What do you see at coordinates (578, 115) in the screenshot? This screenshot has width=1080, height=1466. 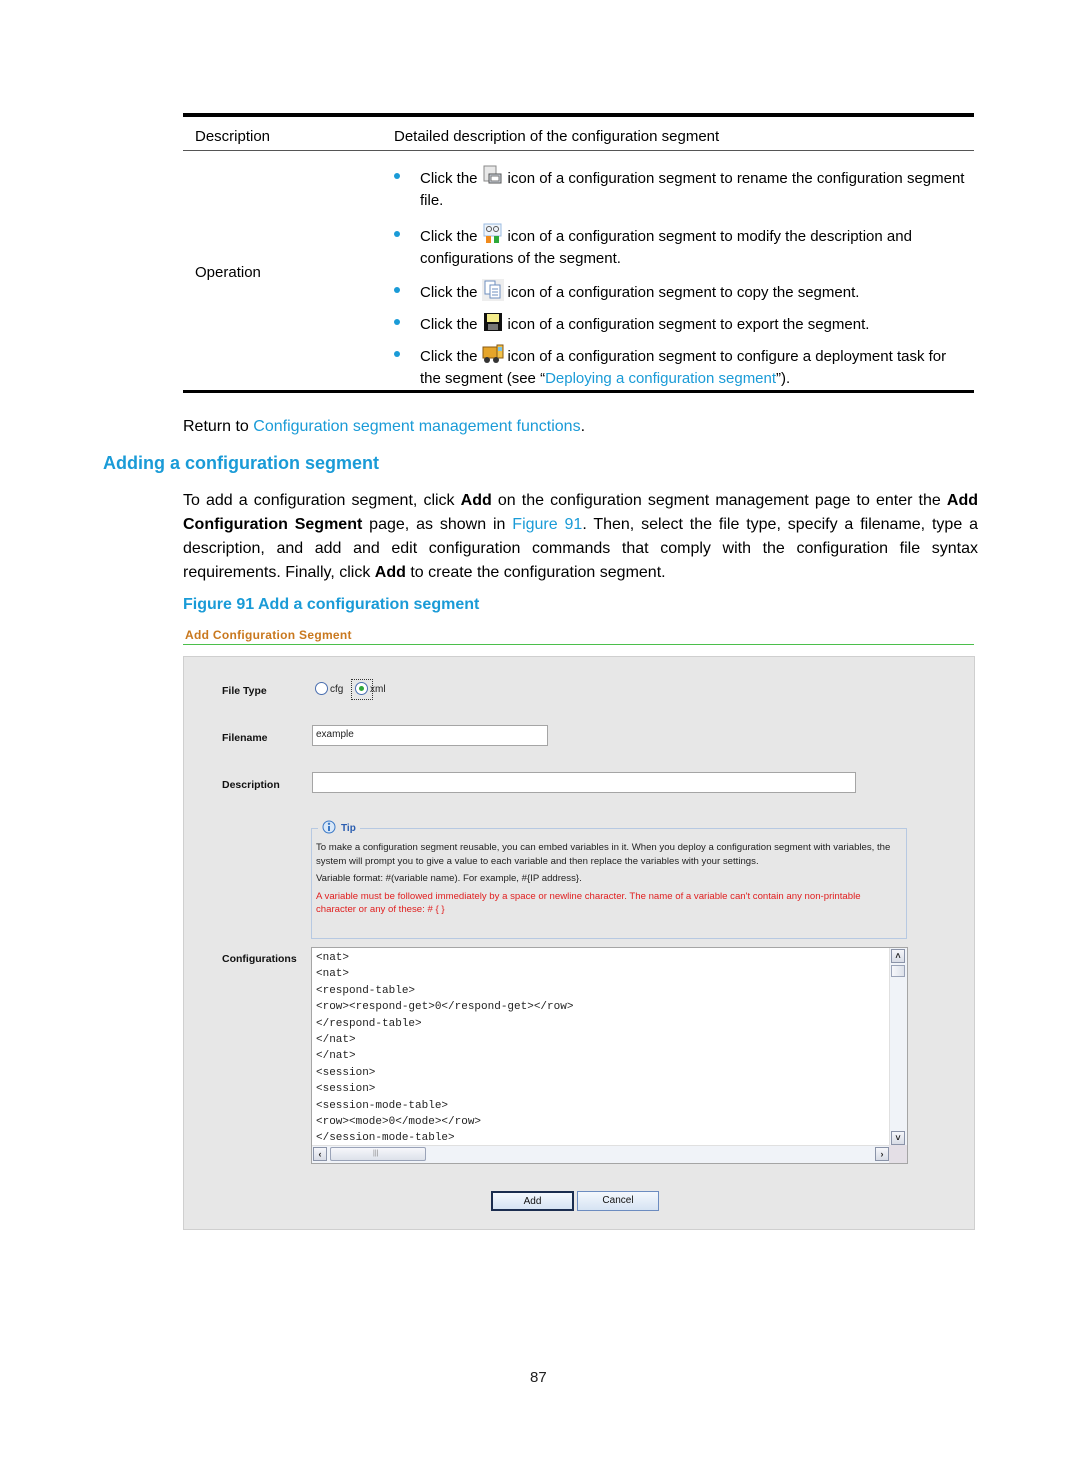 I see `table-top-rule` at bounding box center [578, 115].